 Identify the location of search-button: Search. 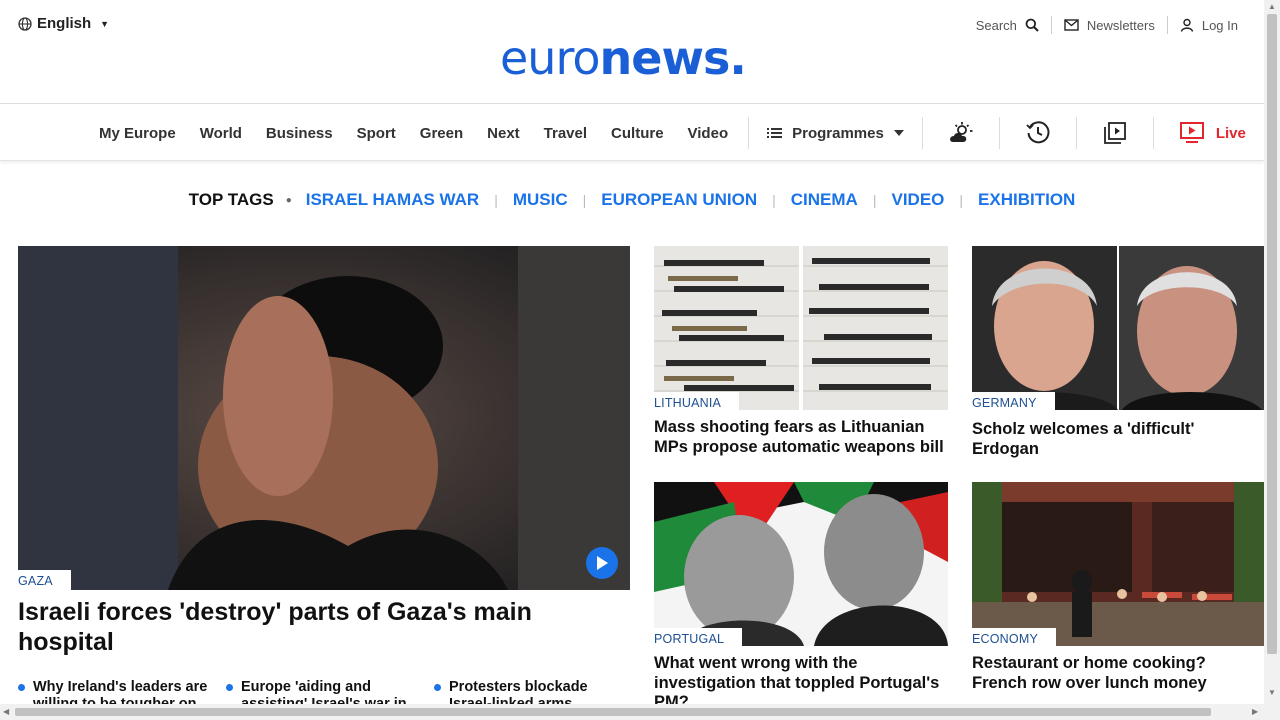
(1007, 25).